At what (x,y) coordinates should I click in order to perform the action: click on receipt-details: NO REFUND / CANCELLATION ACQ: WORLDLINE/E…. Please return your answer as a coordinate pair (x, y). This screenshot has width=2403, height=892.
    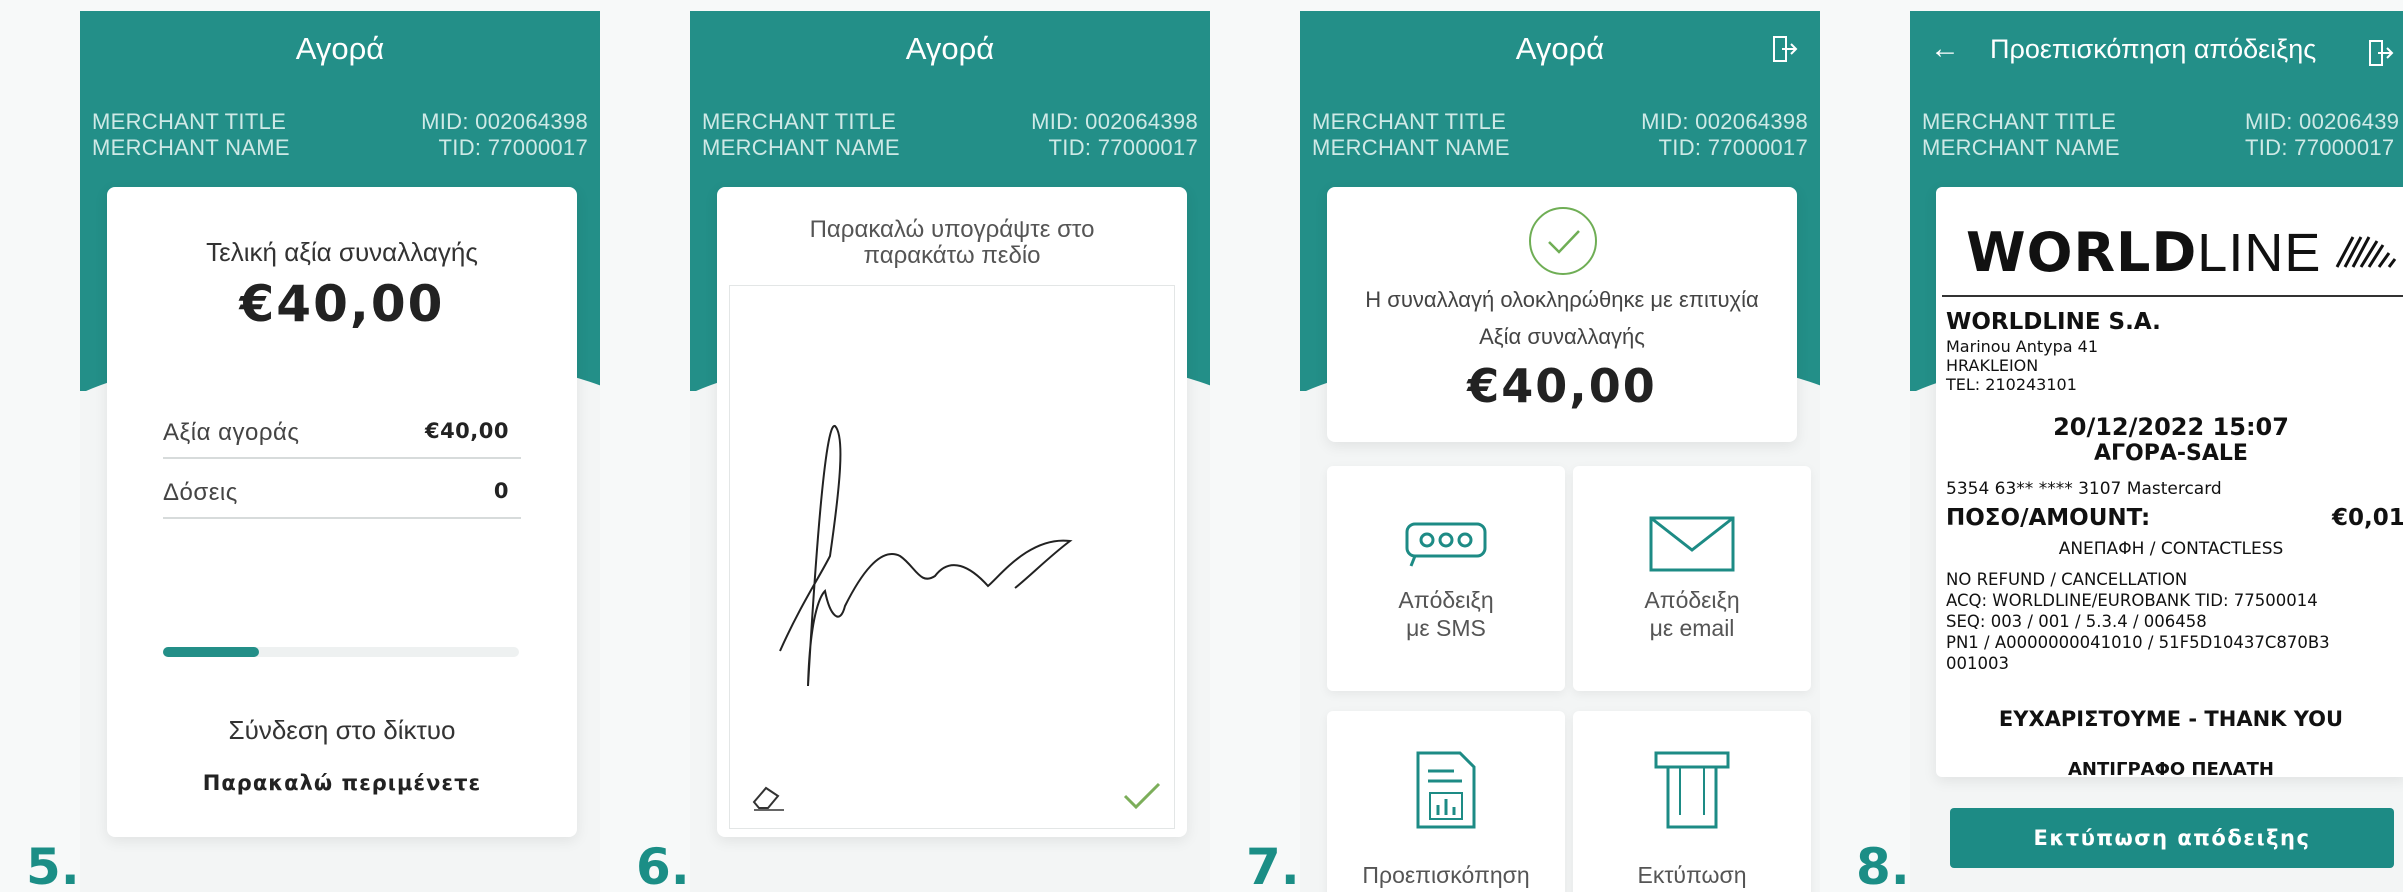
    Looking at the image, I should click on (2138, 621).